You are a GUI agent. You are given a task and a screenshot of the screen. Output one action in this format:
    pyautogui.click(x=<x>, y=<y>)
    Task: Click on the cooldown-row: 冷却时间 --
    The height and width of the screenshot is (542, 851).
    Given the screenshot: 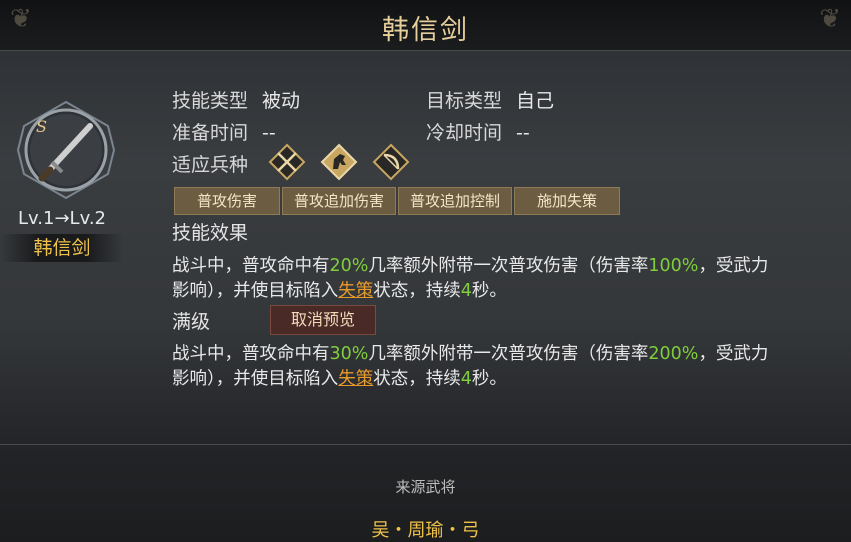 What is the action you would take?
    pyautogui.click(x=478, y=131)
    